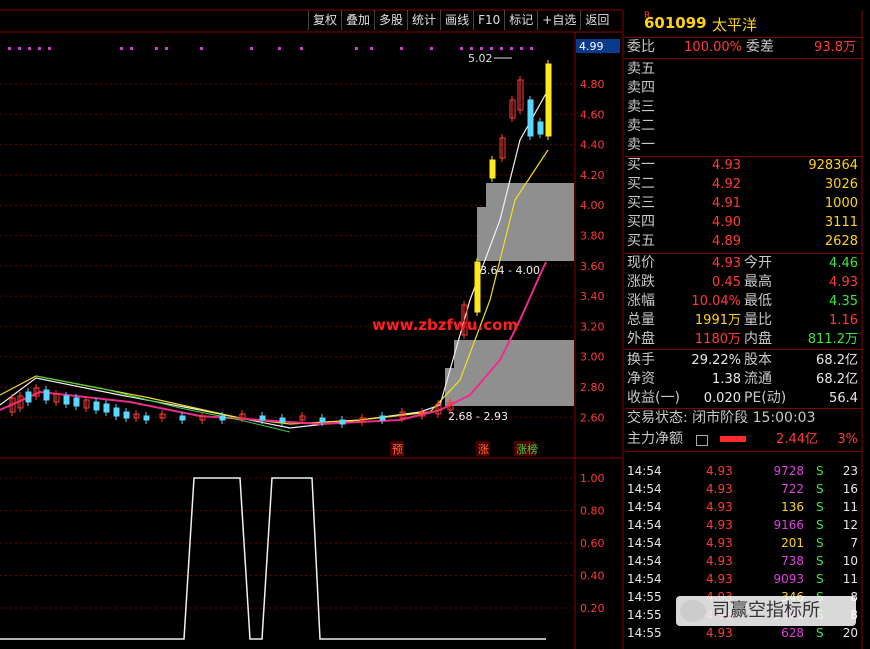 The height and width of the screenshot is (649, 870). I want to click on stat-row: 涨跌 0.45 最高 4.93, so click(744, 282).